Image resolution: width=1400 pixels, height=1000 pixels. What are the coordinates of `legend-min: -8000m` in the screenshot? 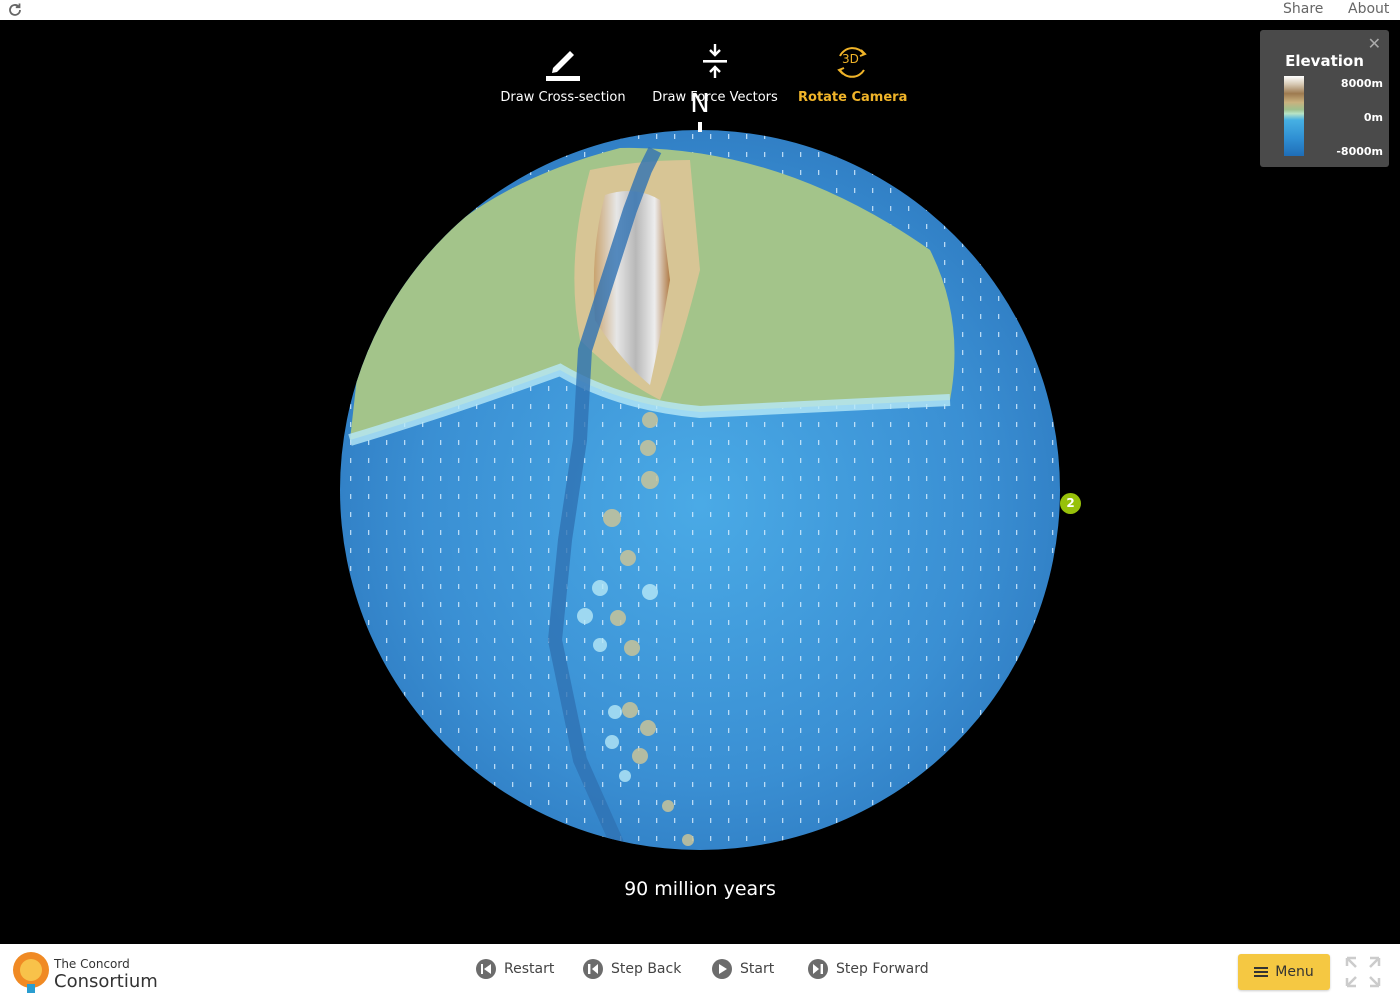 It's located at (1359, 151).